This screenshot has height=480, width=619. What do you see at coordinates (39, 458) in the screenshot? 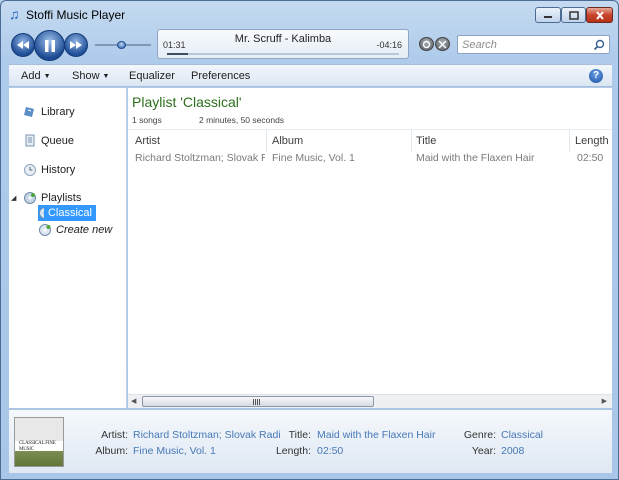
I see `album-art-bottom` at bounding box center [39, 458].